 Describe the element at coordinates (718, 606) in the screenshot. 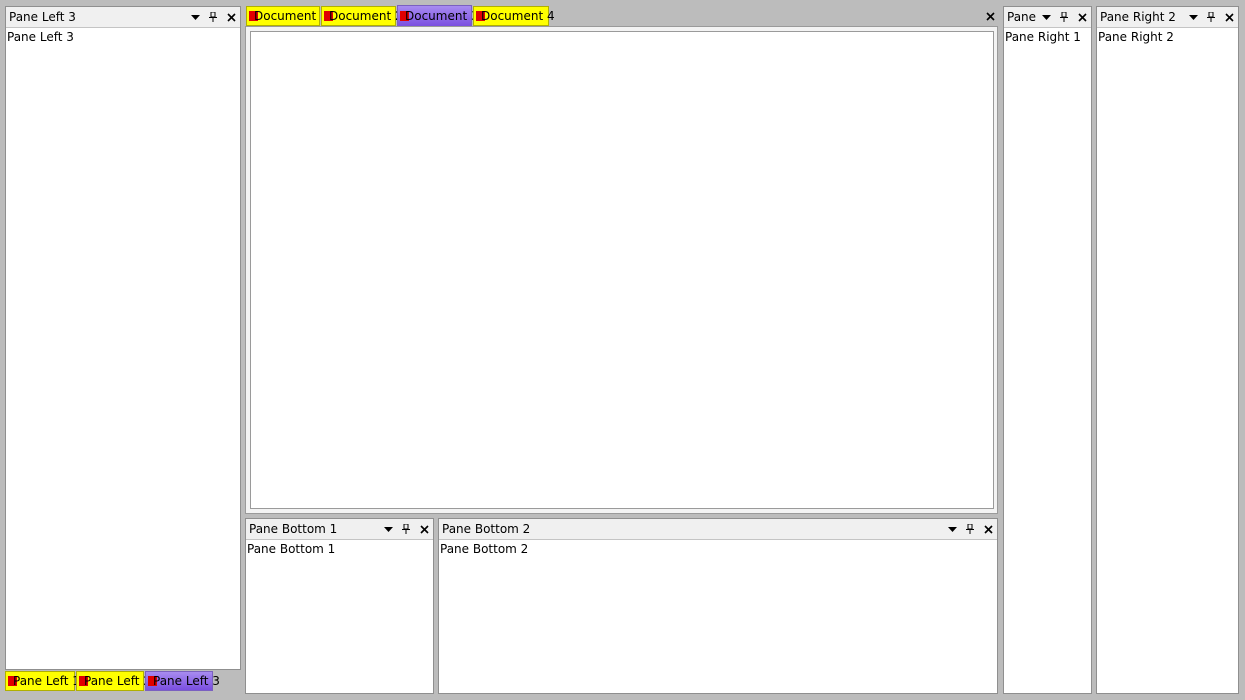

I see `pane-bottom-2: Pane Bottom 2 Pane Bottom 2` at that location.